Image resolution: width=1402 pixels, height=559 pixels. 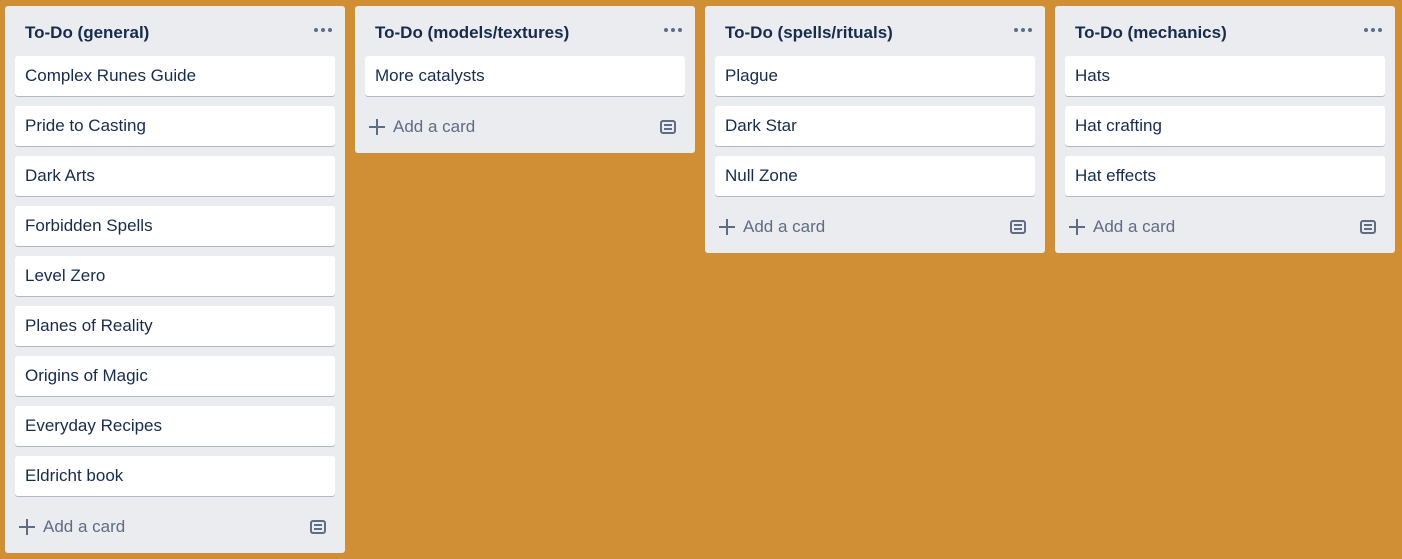 I want to click on list-header: To-Do (models/textures), so click(x=525, y=31).